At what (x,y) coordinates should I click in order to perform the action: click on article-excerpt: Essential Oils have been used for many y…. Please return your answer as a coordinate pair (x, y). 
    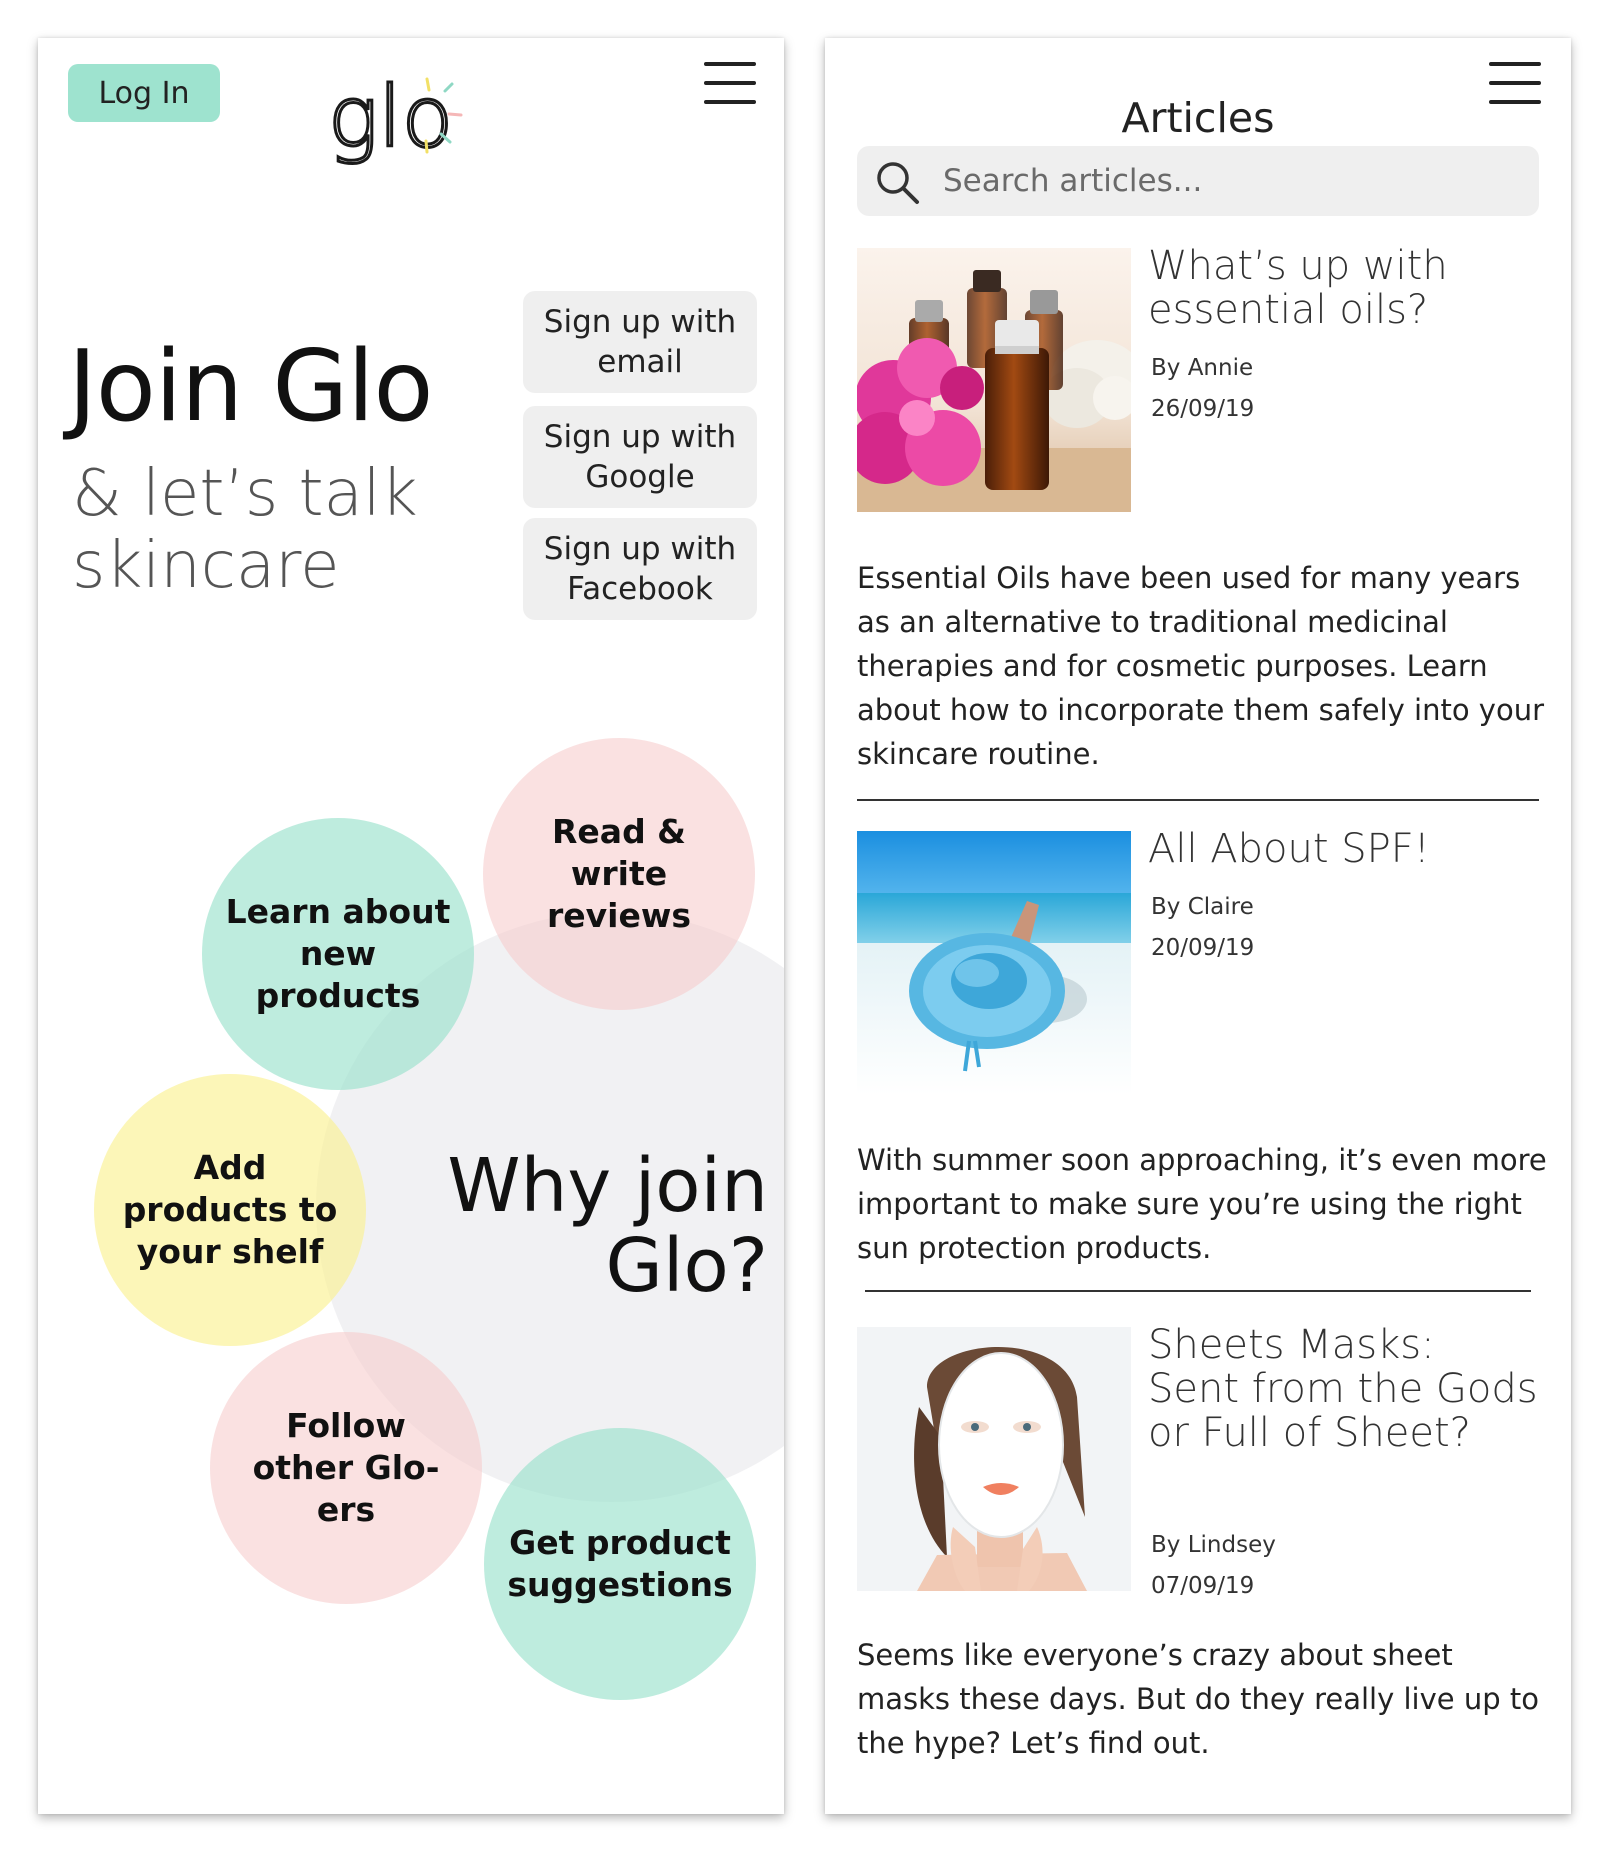
    Looking at the image, I should click on (1201, 666).